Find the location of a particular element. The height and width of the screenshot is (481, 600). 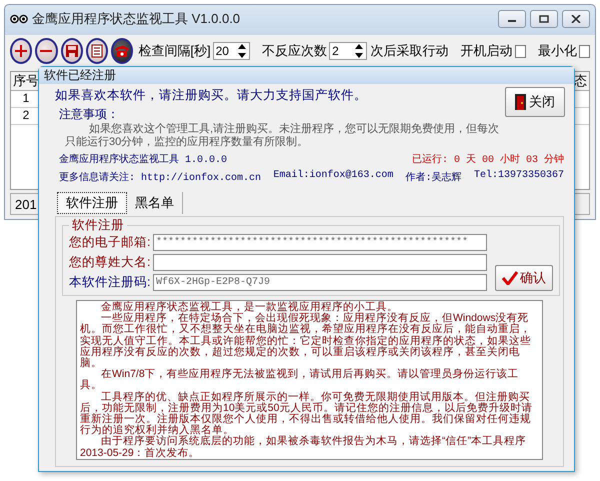

confirm-button: 确认 is located at coordinates (524, 278).